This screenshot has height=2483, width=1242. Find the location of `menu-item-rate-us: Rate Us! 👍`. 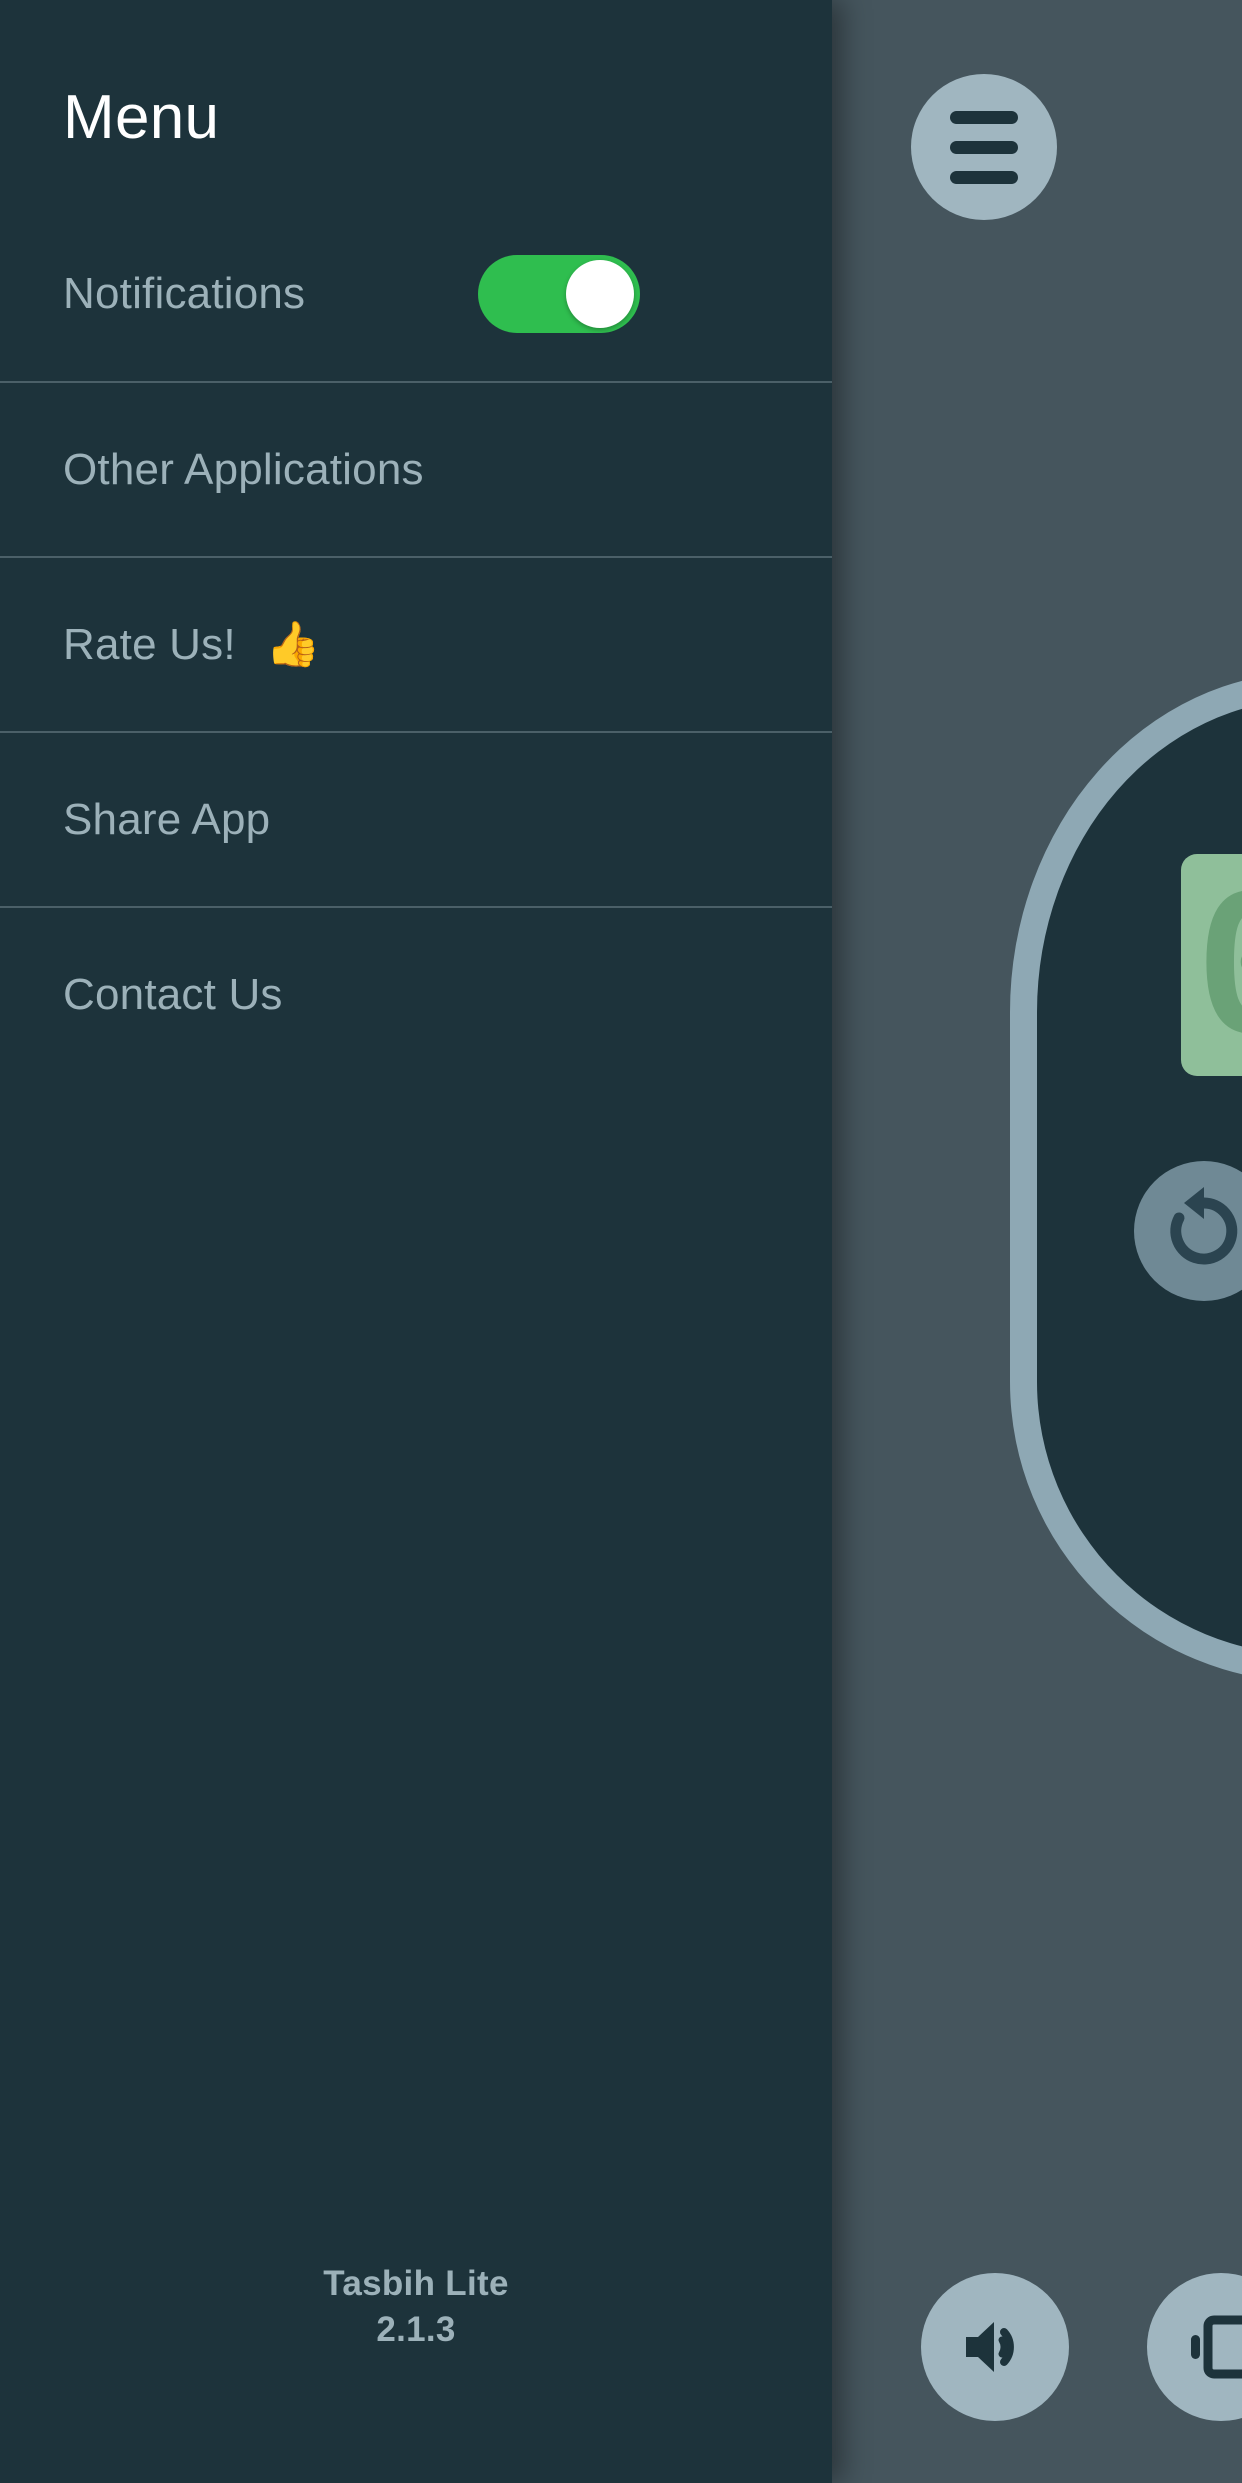

menu-item-rate-us: Rate Us! 👍 is located at coordinates (416, 643).